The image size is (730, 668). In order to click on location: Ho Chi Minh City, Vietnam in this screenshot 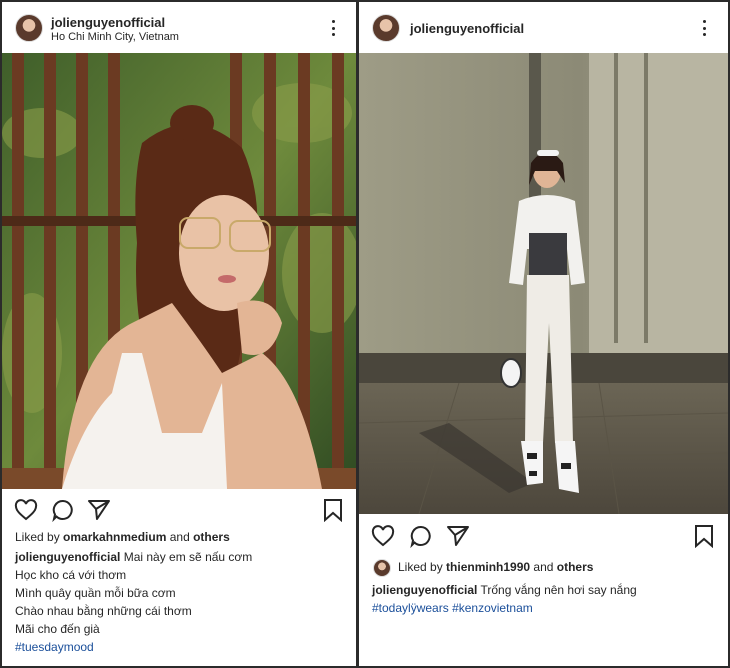, I will do `click(115, 37)`.